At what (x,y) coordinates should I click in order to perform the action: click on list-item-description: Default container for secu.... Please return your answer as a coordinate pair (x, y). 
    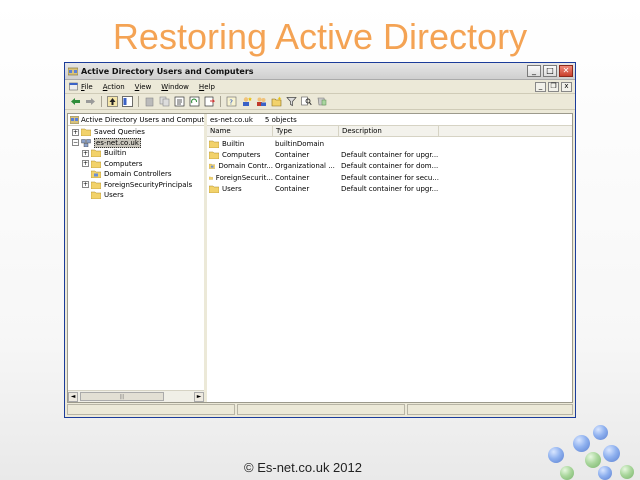
    Looking at the image, I should click on (390, 177).